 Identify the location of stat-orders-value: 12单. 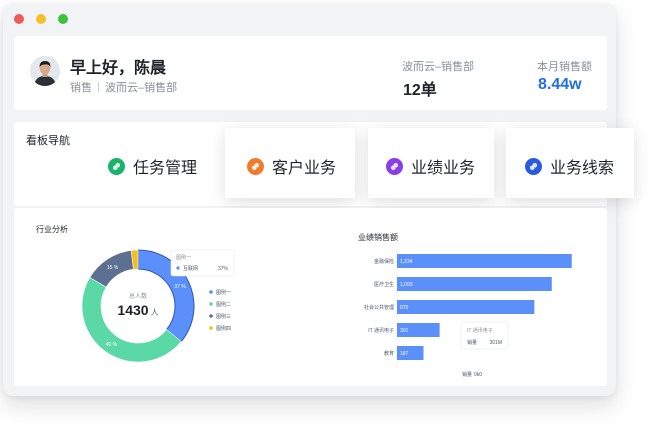
(420, 90).